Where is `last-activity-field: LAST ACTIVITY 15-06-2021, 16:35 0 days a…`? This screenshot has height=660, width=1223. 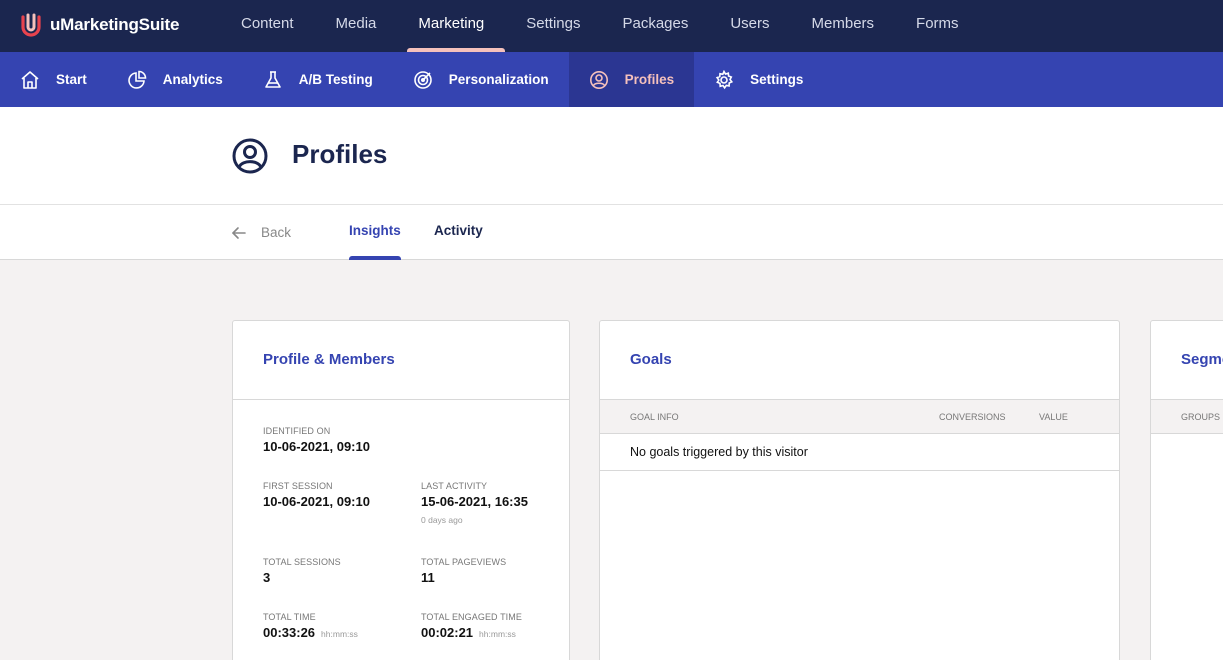 last-activity-field: LAST ACTIVITY 15-06-2021, 16:35 0 days a… is located at coordinates (474, 503).